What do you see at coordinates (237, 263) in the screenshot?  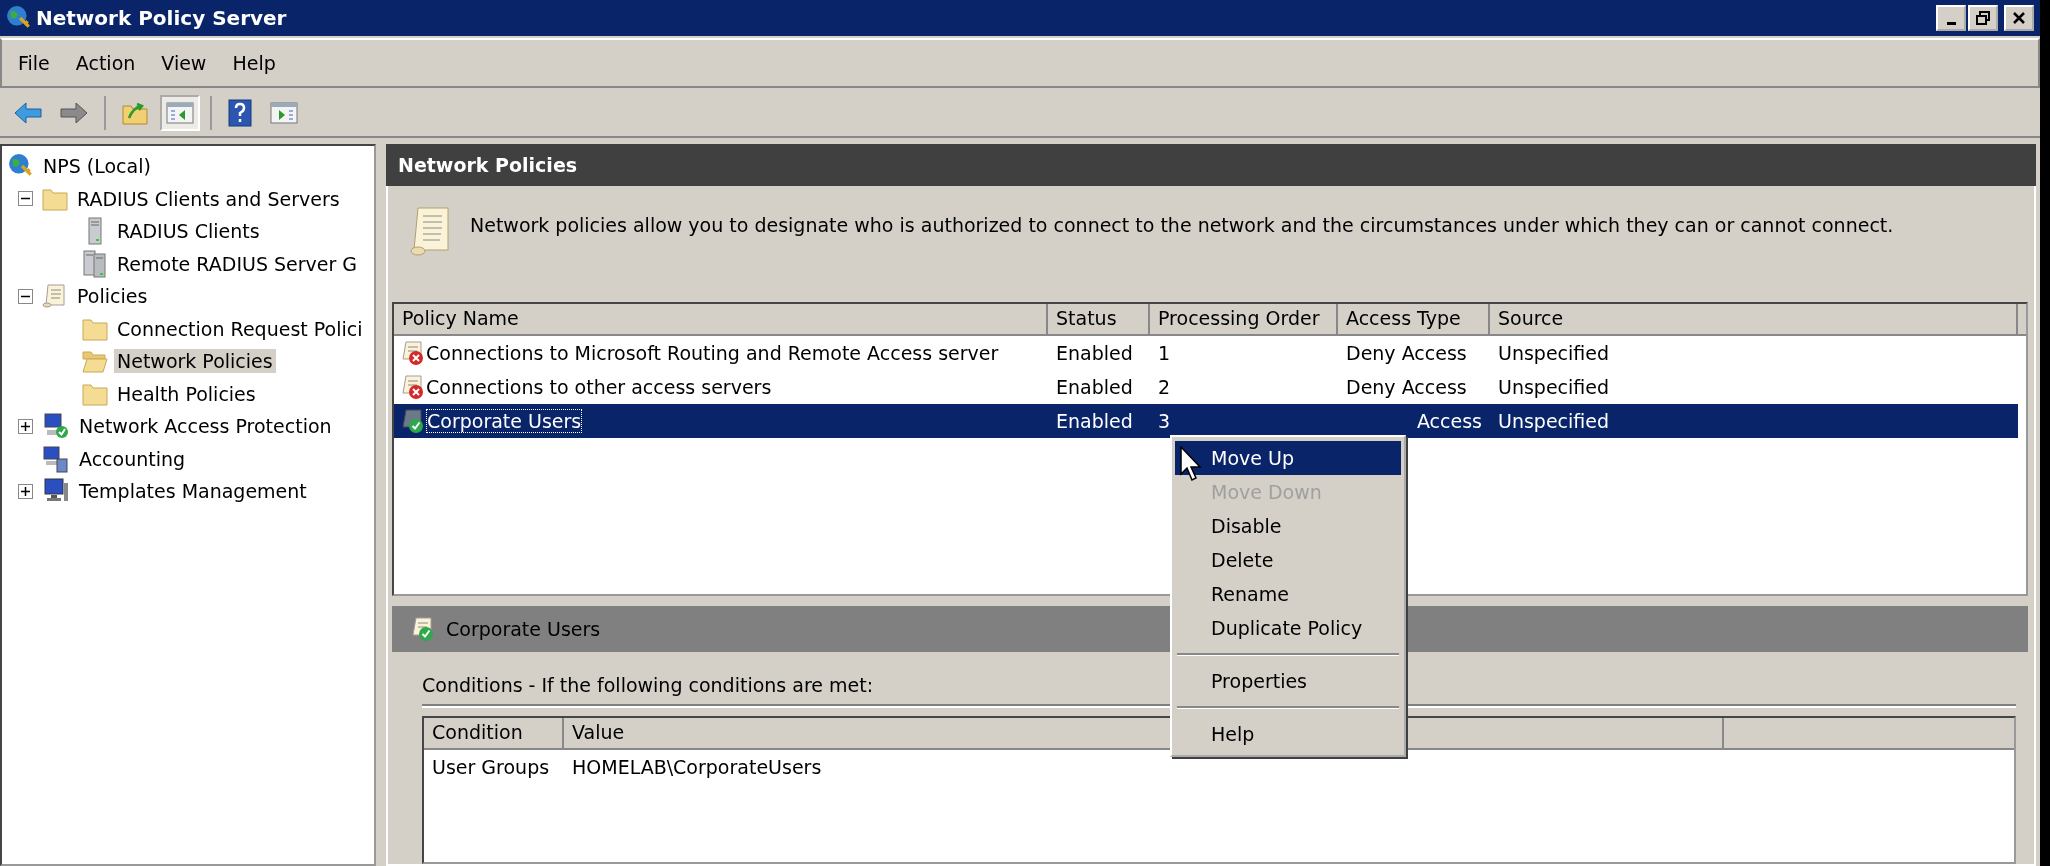 I see `tree-item: Remote RADIUS Server G` at bounding box center [237, 263].